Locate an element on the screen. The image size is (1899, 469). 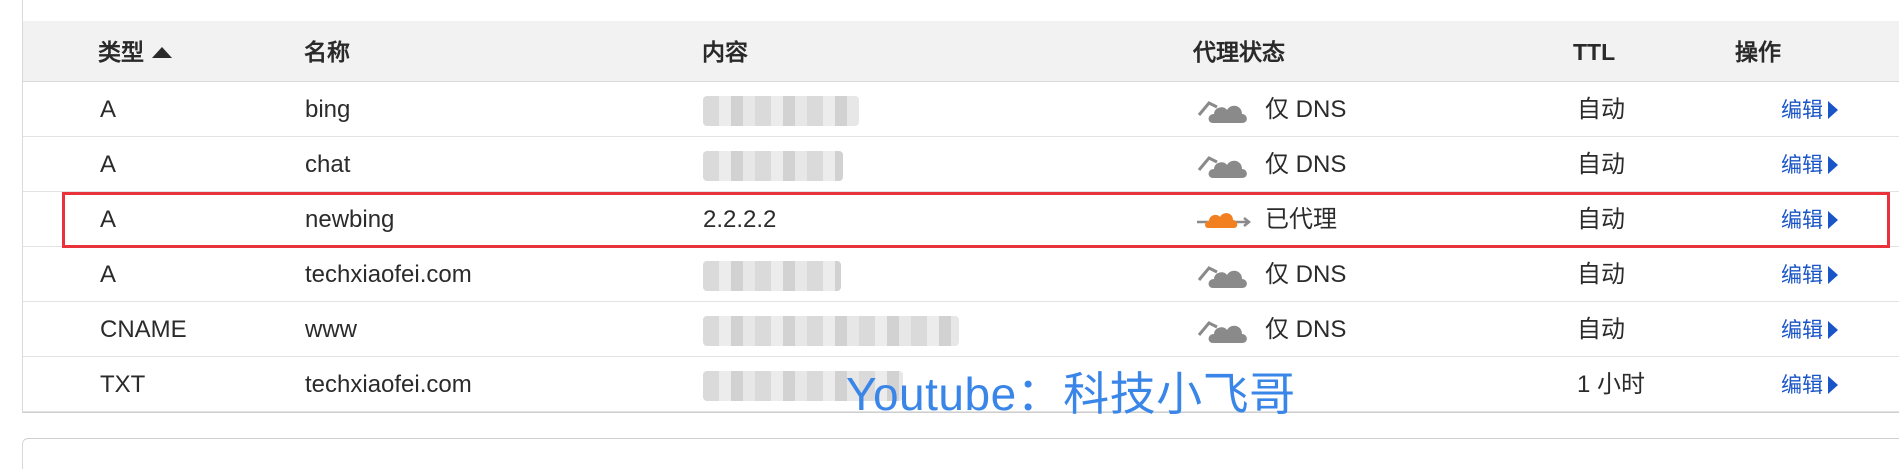
highlight-box is located at coordinates (976, 220).